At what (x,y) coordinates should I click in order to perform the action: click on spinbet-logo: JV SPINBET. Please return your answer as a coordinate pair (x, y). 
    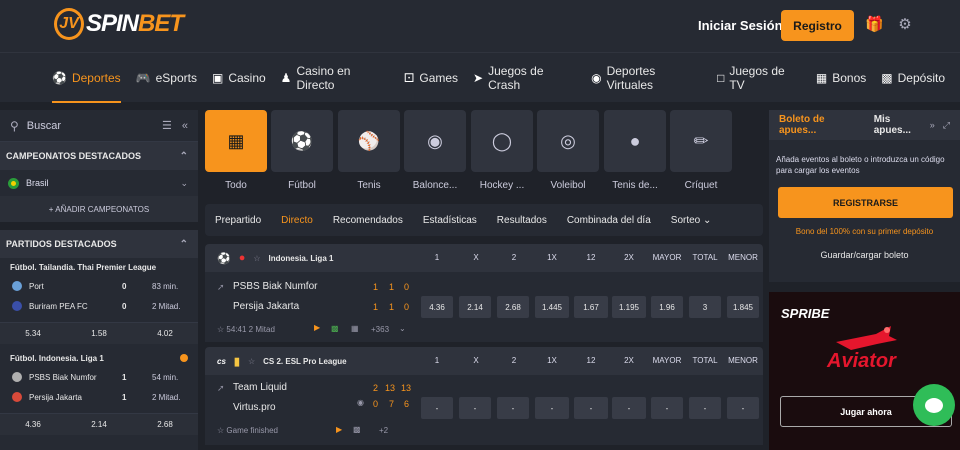
    Looking at the image, I should click on (119, 24).